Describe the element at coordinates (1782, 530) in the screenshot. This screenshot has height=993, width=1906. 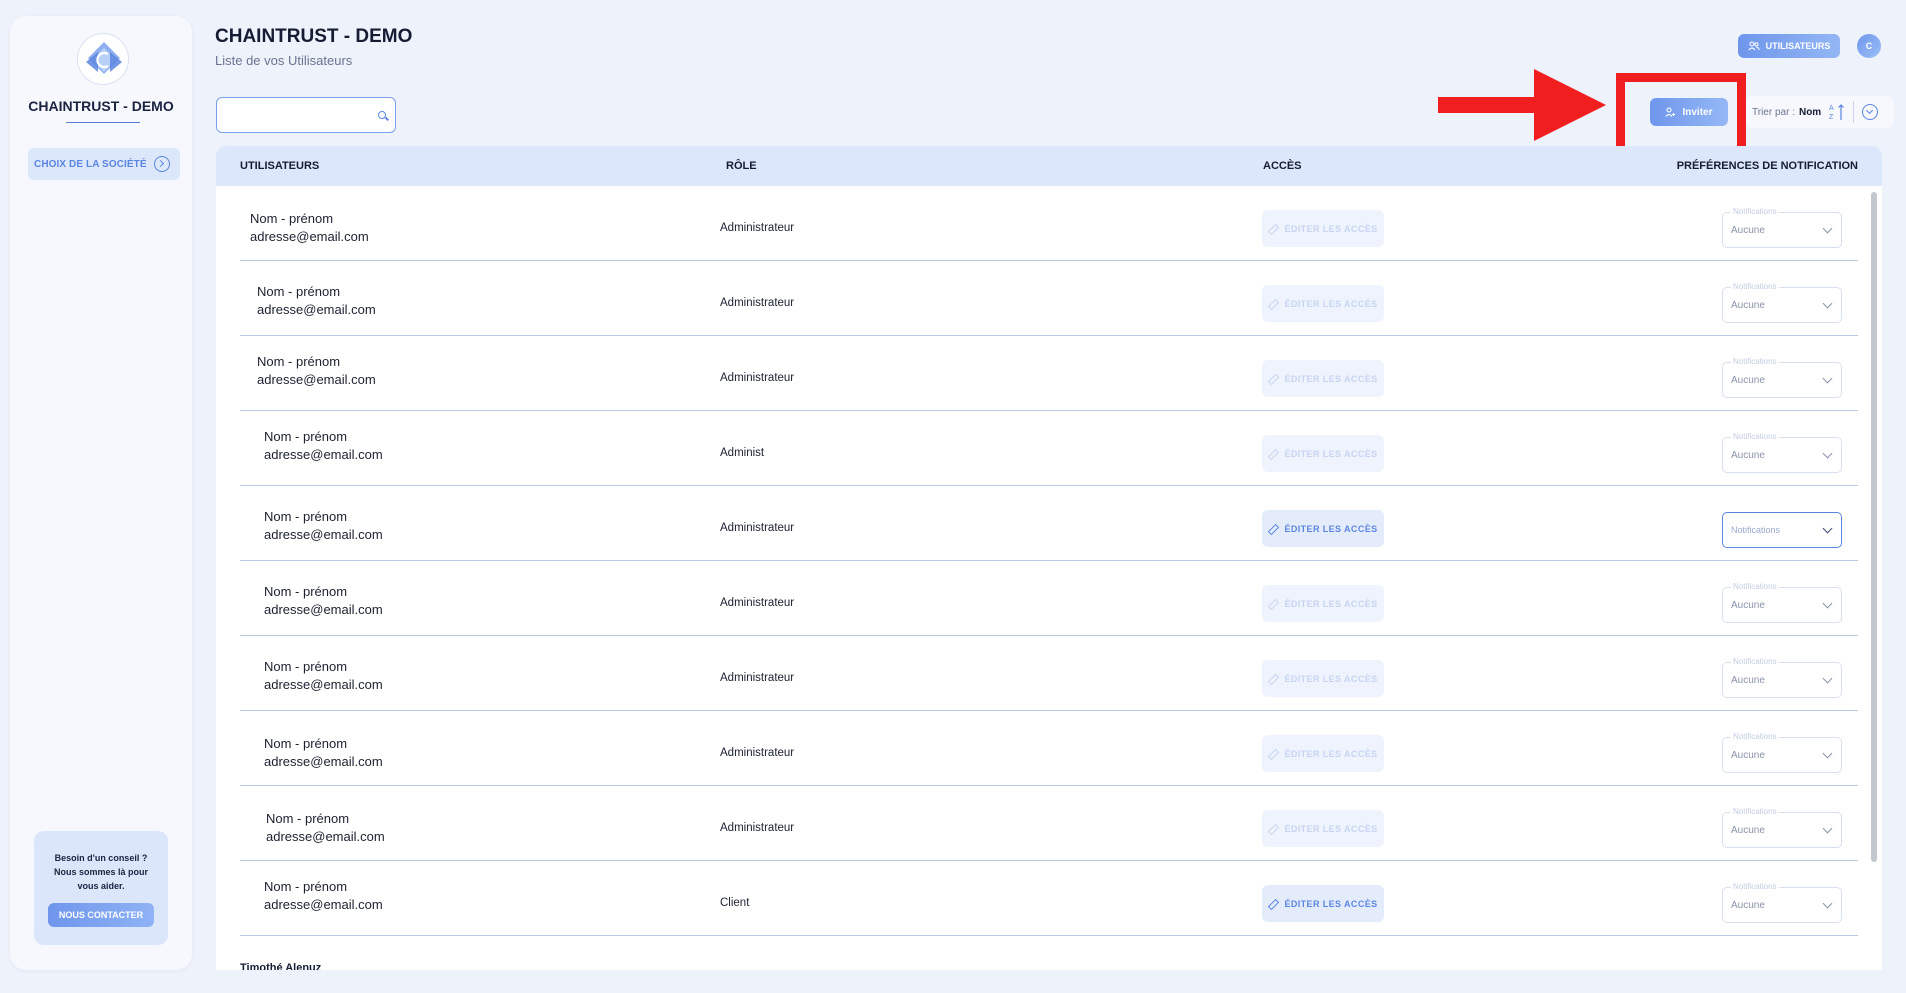
I see `notification-select: Notifications` at that location.